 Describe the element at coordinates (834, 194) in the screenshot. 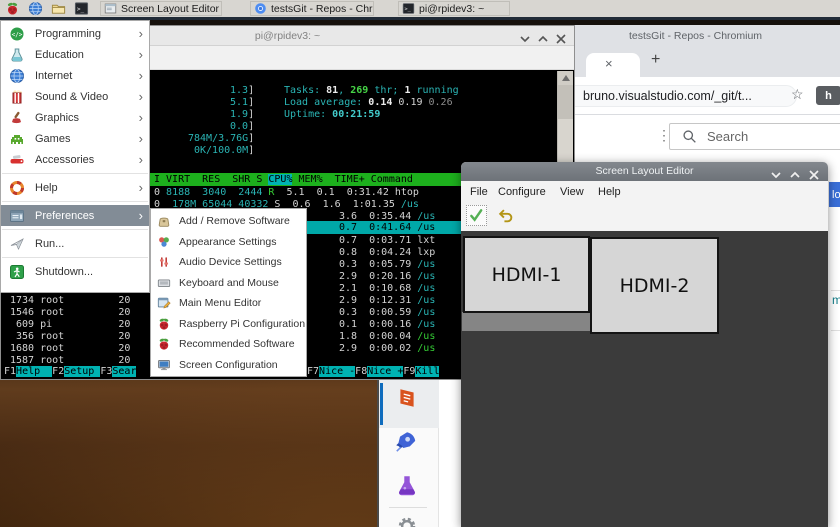

I see `clone-button-fragment: lo` at that location.